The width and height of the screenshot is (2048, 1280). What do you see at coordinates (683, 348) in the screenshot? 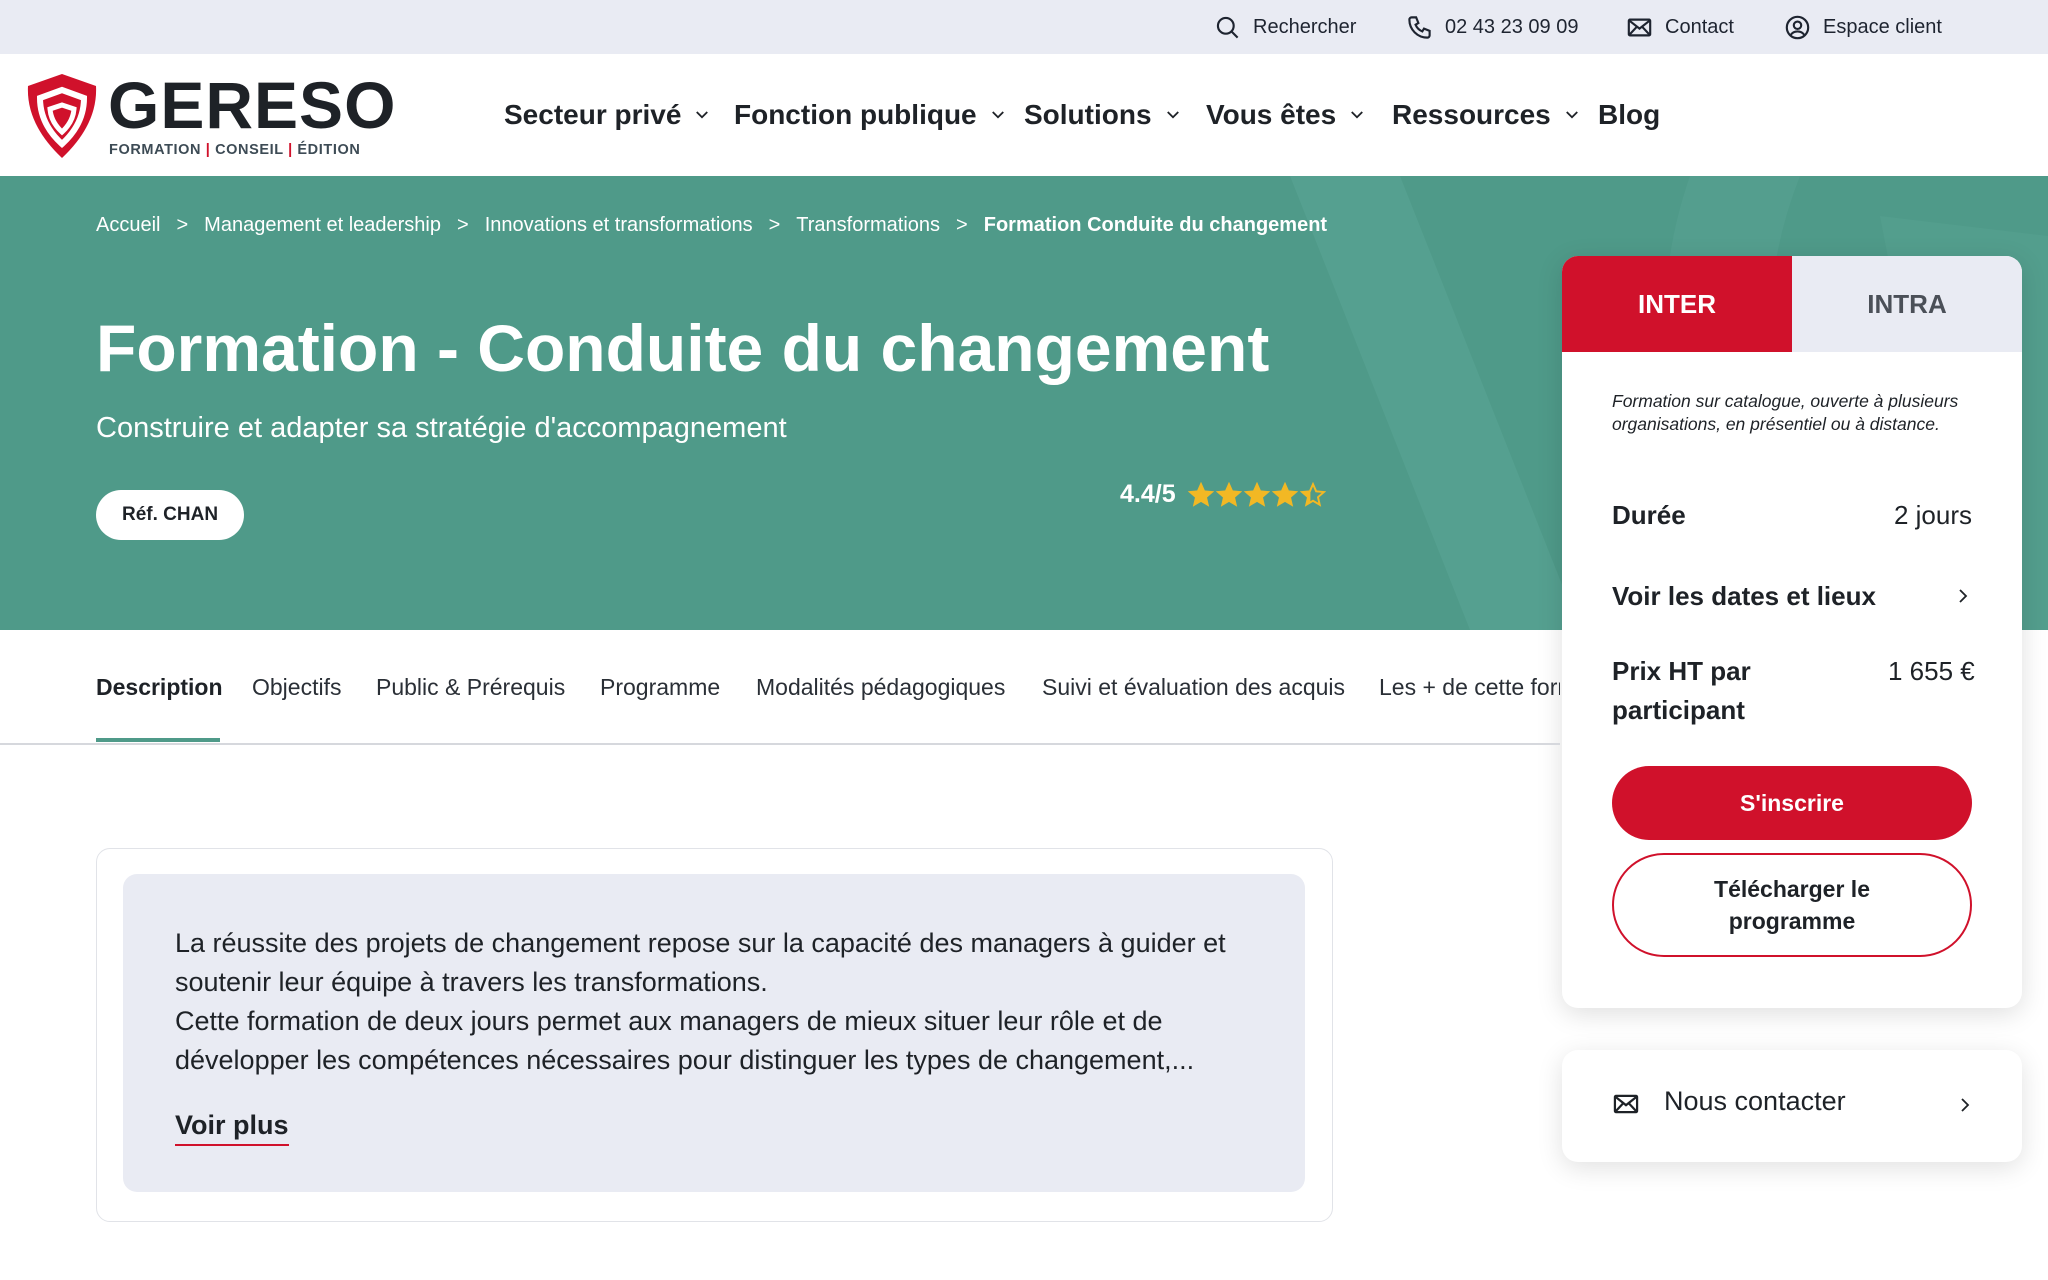
I see `page-title: Formation - Conduite du changement` at bounding box center [683, 348].